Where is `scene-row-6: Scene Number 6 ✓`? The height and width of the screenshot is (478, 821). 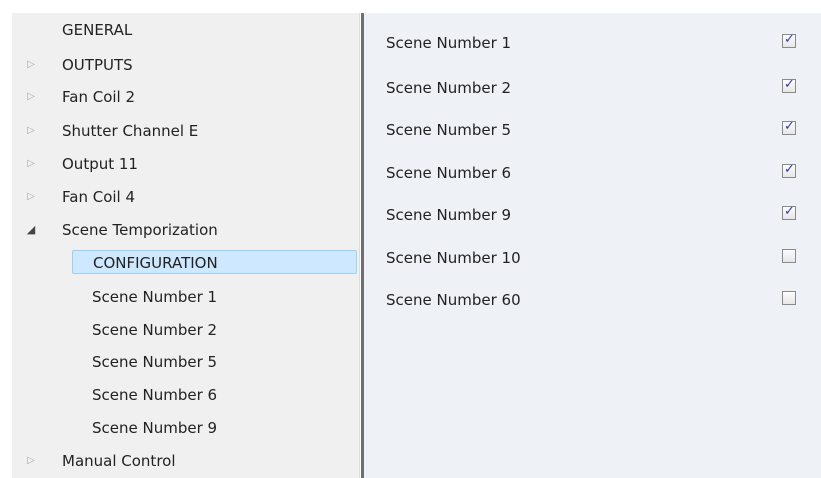 scene-row-6: Scene Number 6 ✓ is located at coordinates (592, 173).